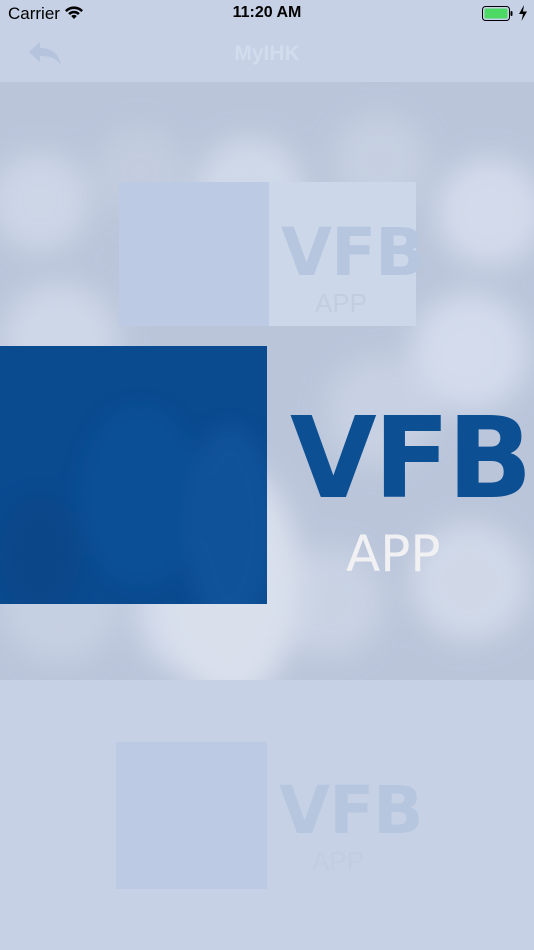 The height and width of the screenshot is (950, 534). I want to click on status-bar: Carrier 11:20 AM, so click(267, 14).